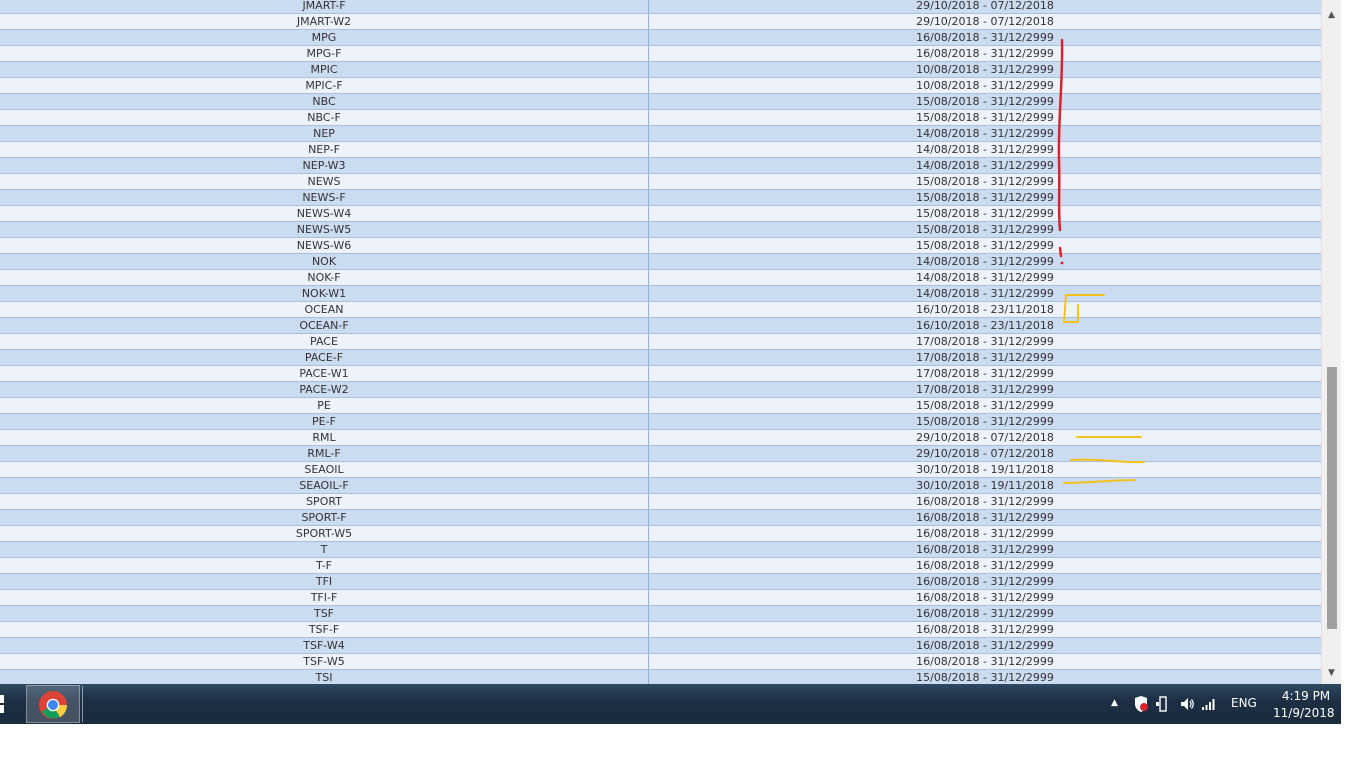 Image resolution: width=1366 pixels, height=768 pixels. What do you see at coordinates (324, 405) in the screenshot?
I see `row-code-cell: PE` at bounding box center [324, 405].